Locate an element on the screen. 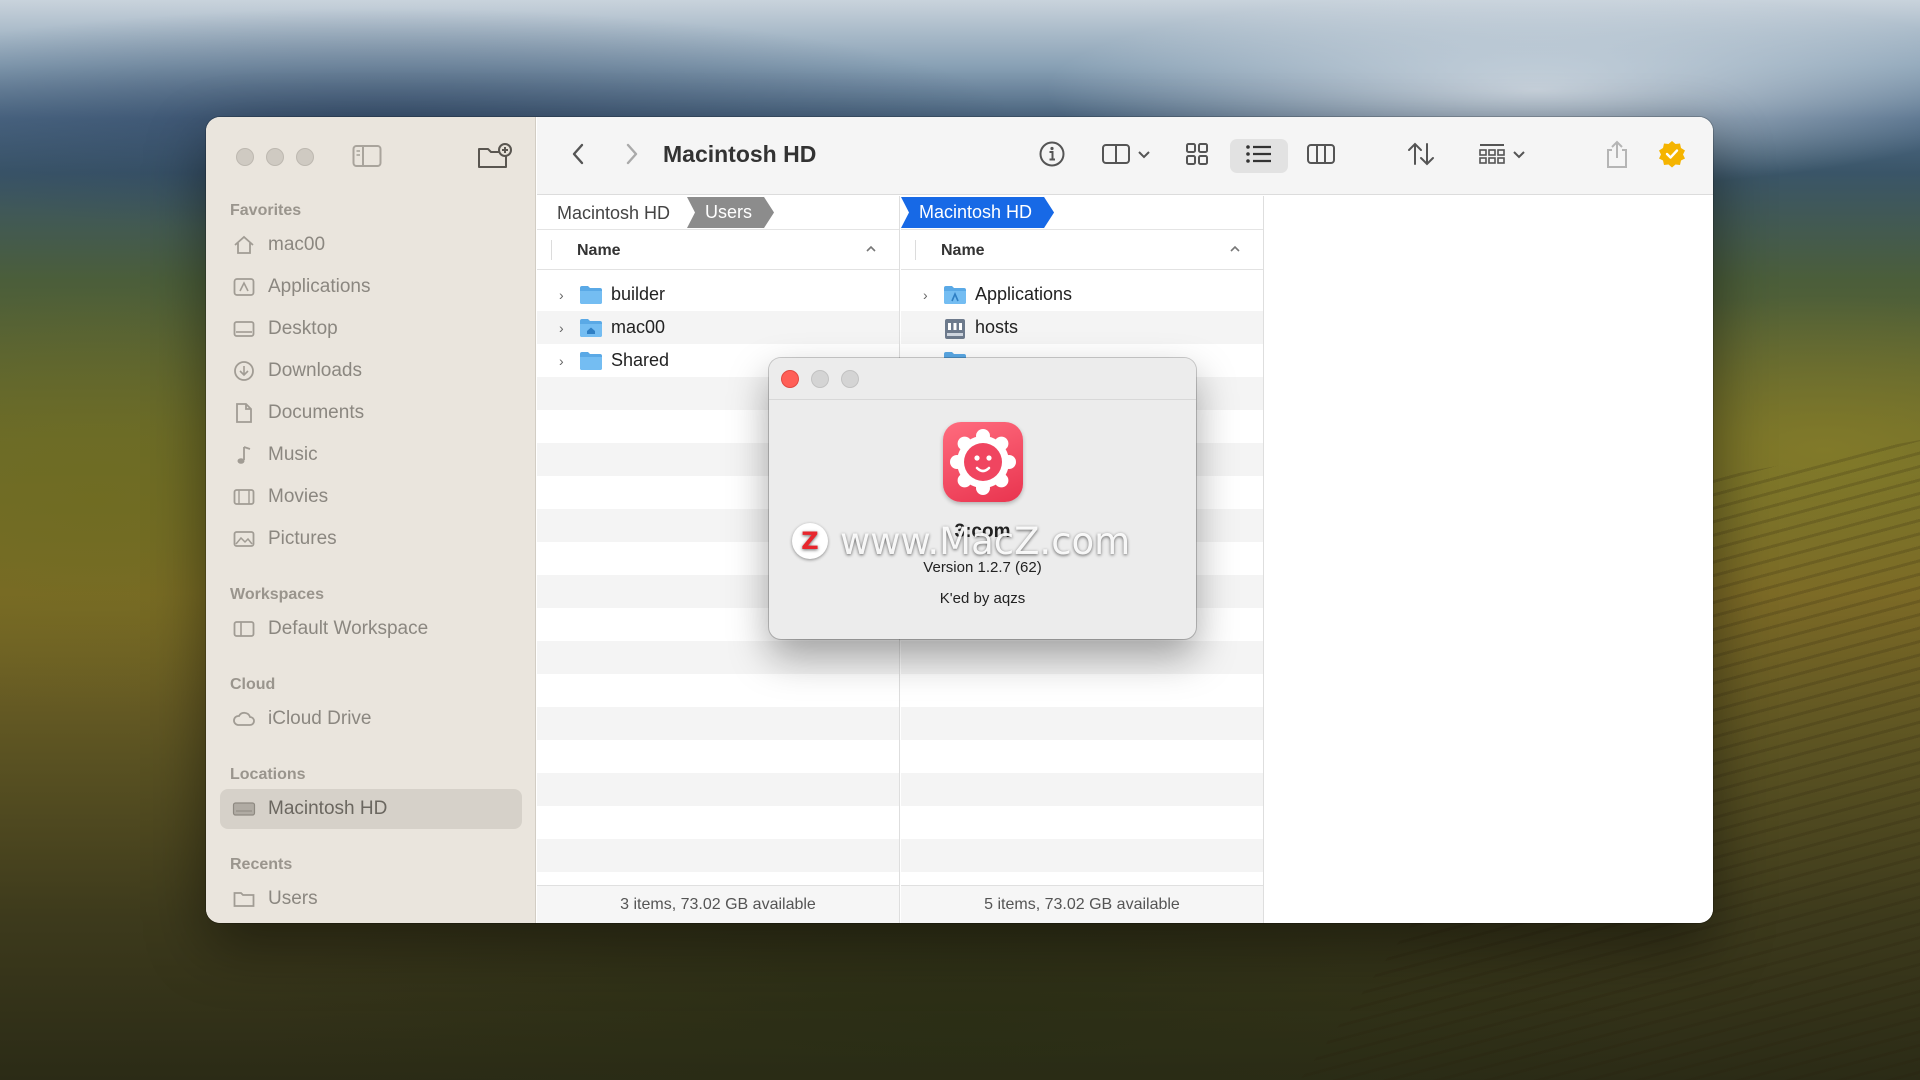 This screenshot has height=1080, width=1920. applications-folder-icon is located at coordinates (955, 295).